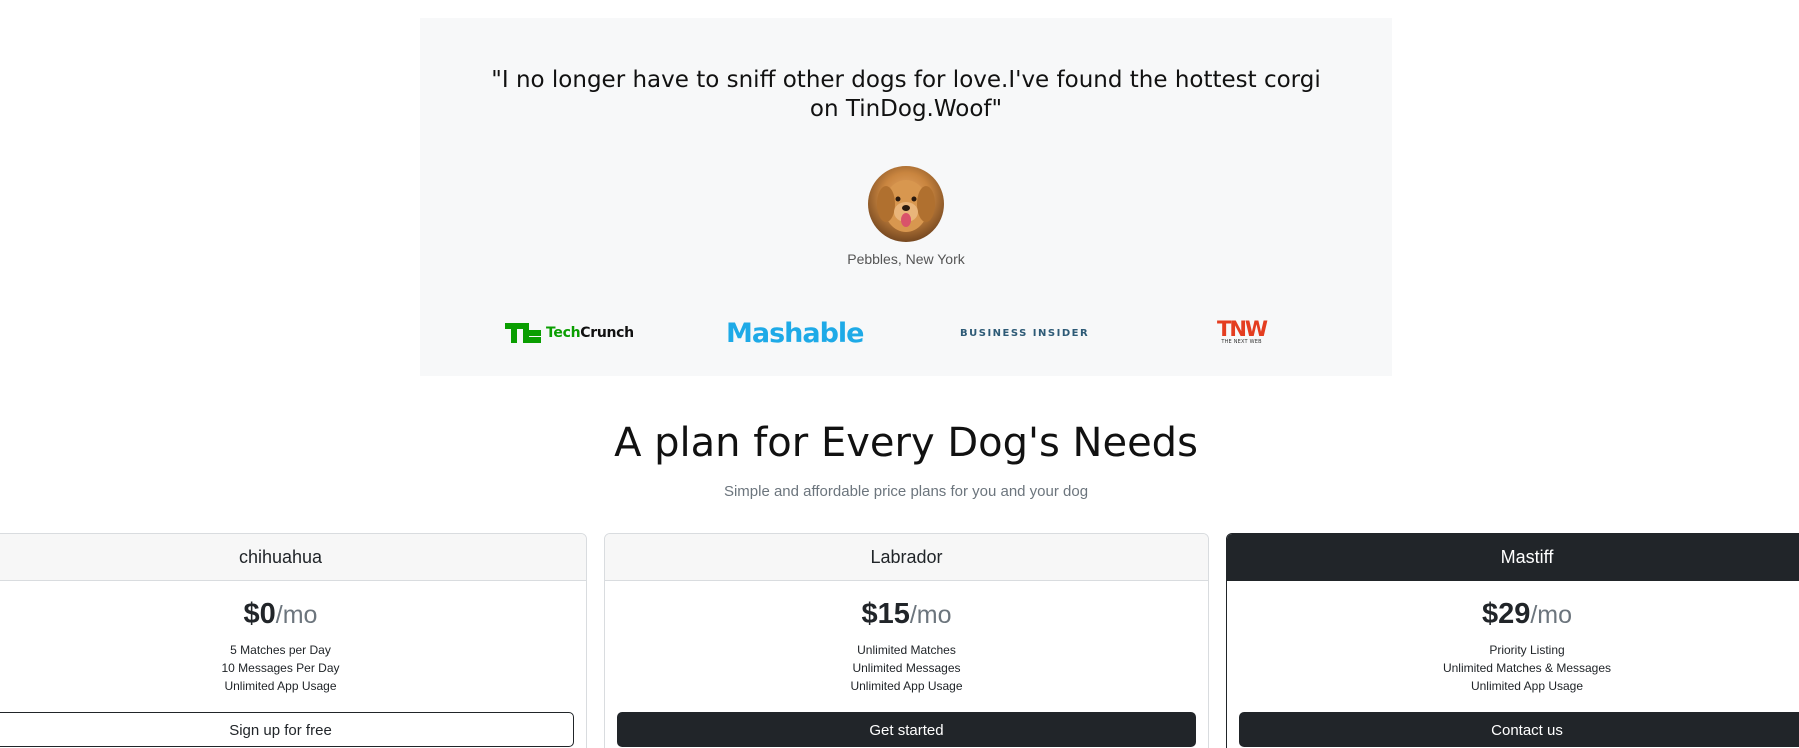  I want to click on plan-feature: Unlimited Matches, so click(906, 650).